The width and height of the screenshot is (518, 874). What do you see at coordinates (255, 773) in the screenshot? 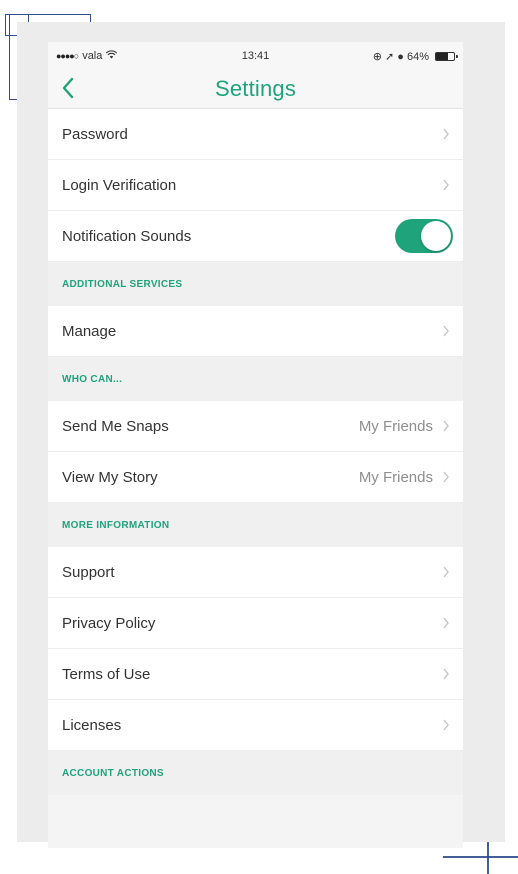
I see `section-header-account-actions: ACCOUNT ACTIONS` at bounding box center [255, 773].